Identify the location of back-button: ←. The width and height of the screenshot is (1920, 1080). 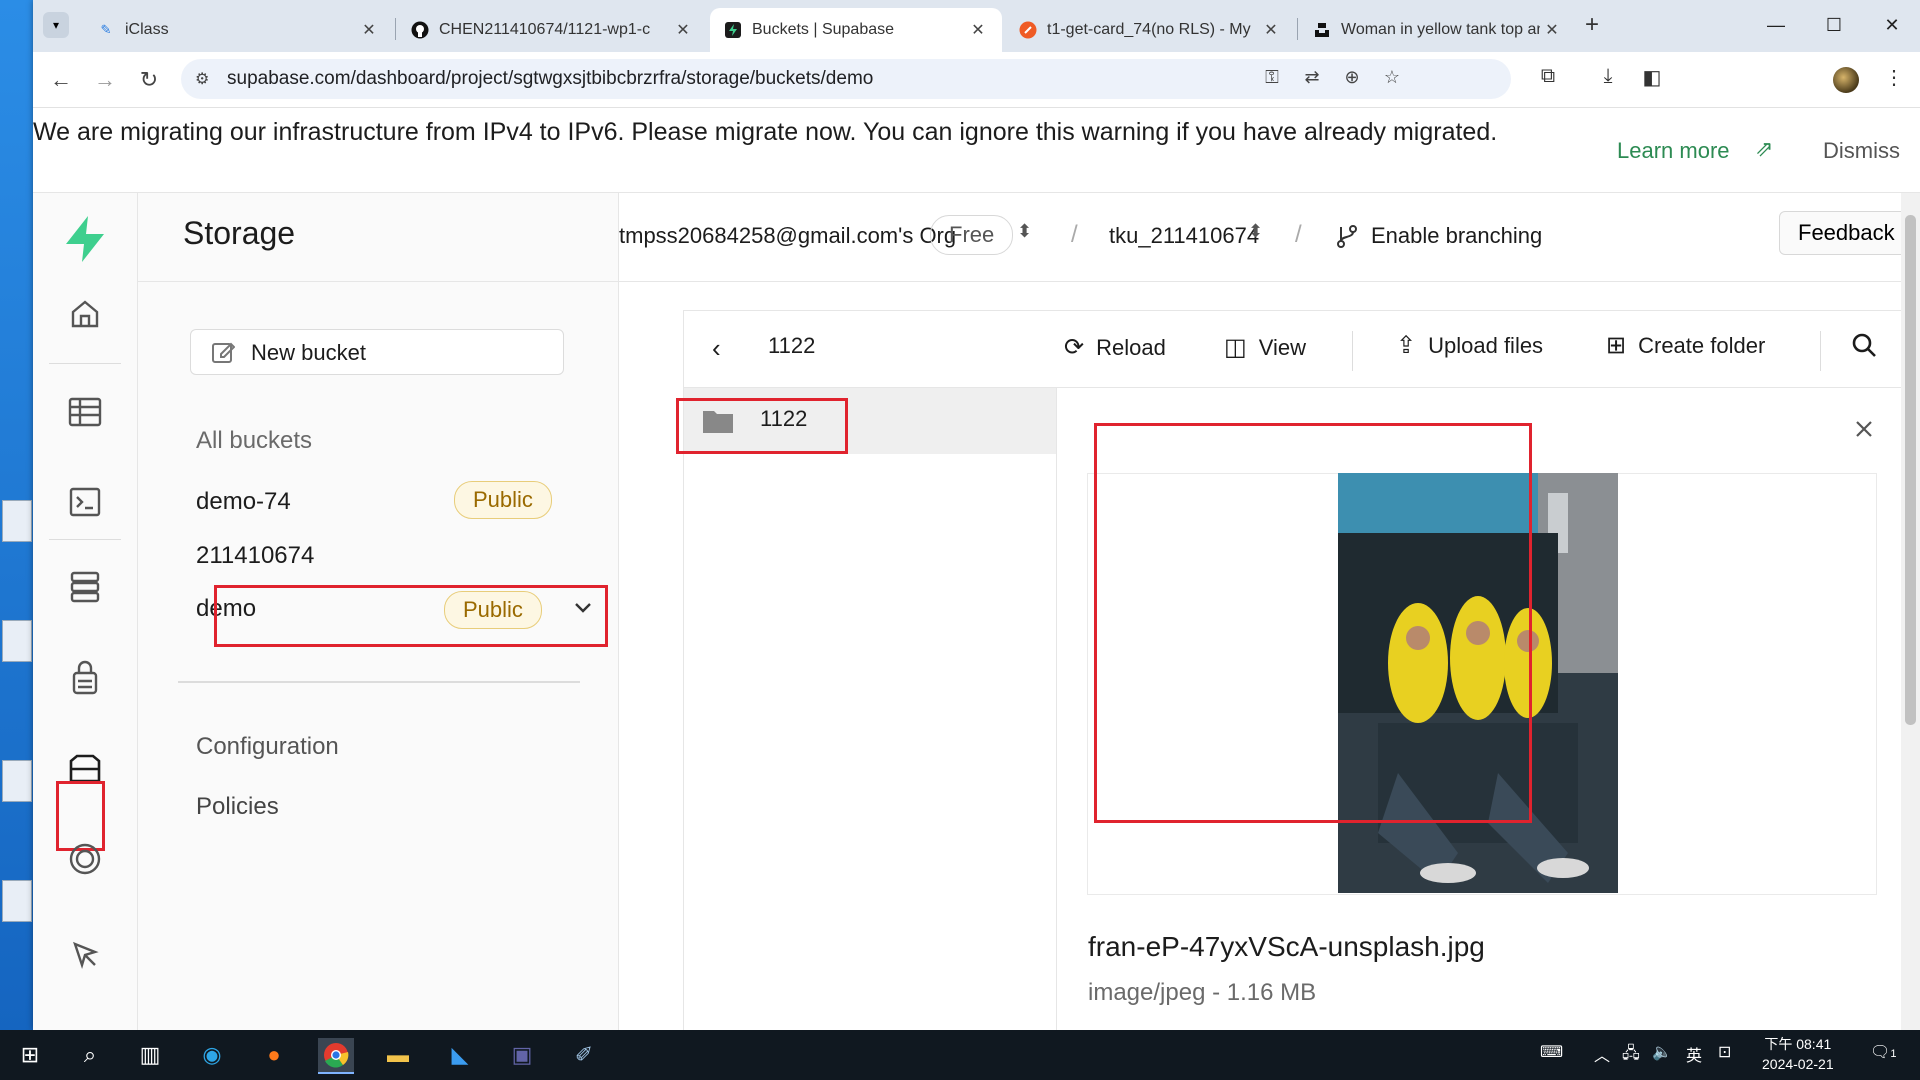
(61, 80).